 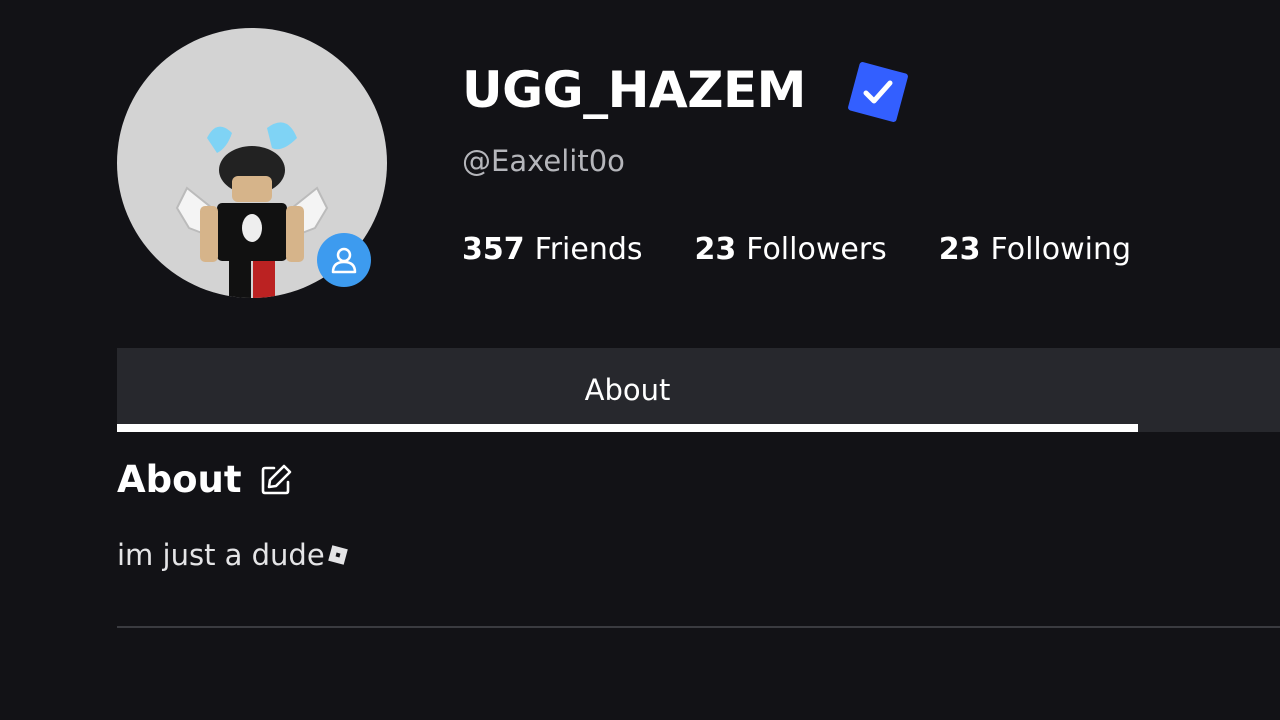 What do you see at coordinates (221, 555) in the screenshot?
I see `about-text: im just a dude` at bounding box center [221, 555].